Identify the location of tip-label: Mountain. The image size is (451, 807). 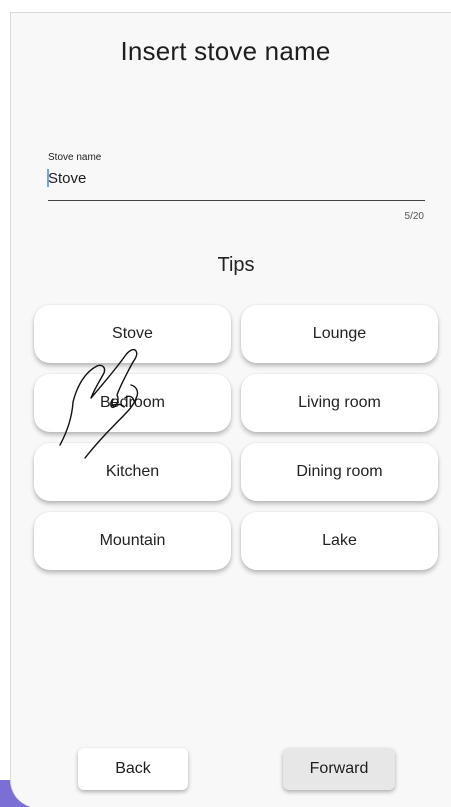
(132, 540).